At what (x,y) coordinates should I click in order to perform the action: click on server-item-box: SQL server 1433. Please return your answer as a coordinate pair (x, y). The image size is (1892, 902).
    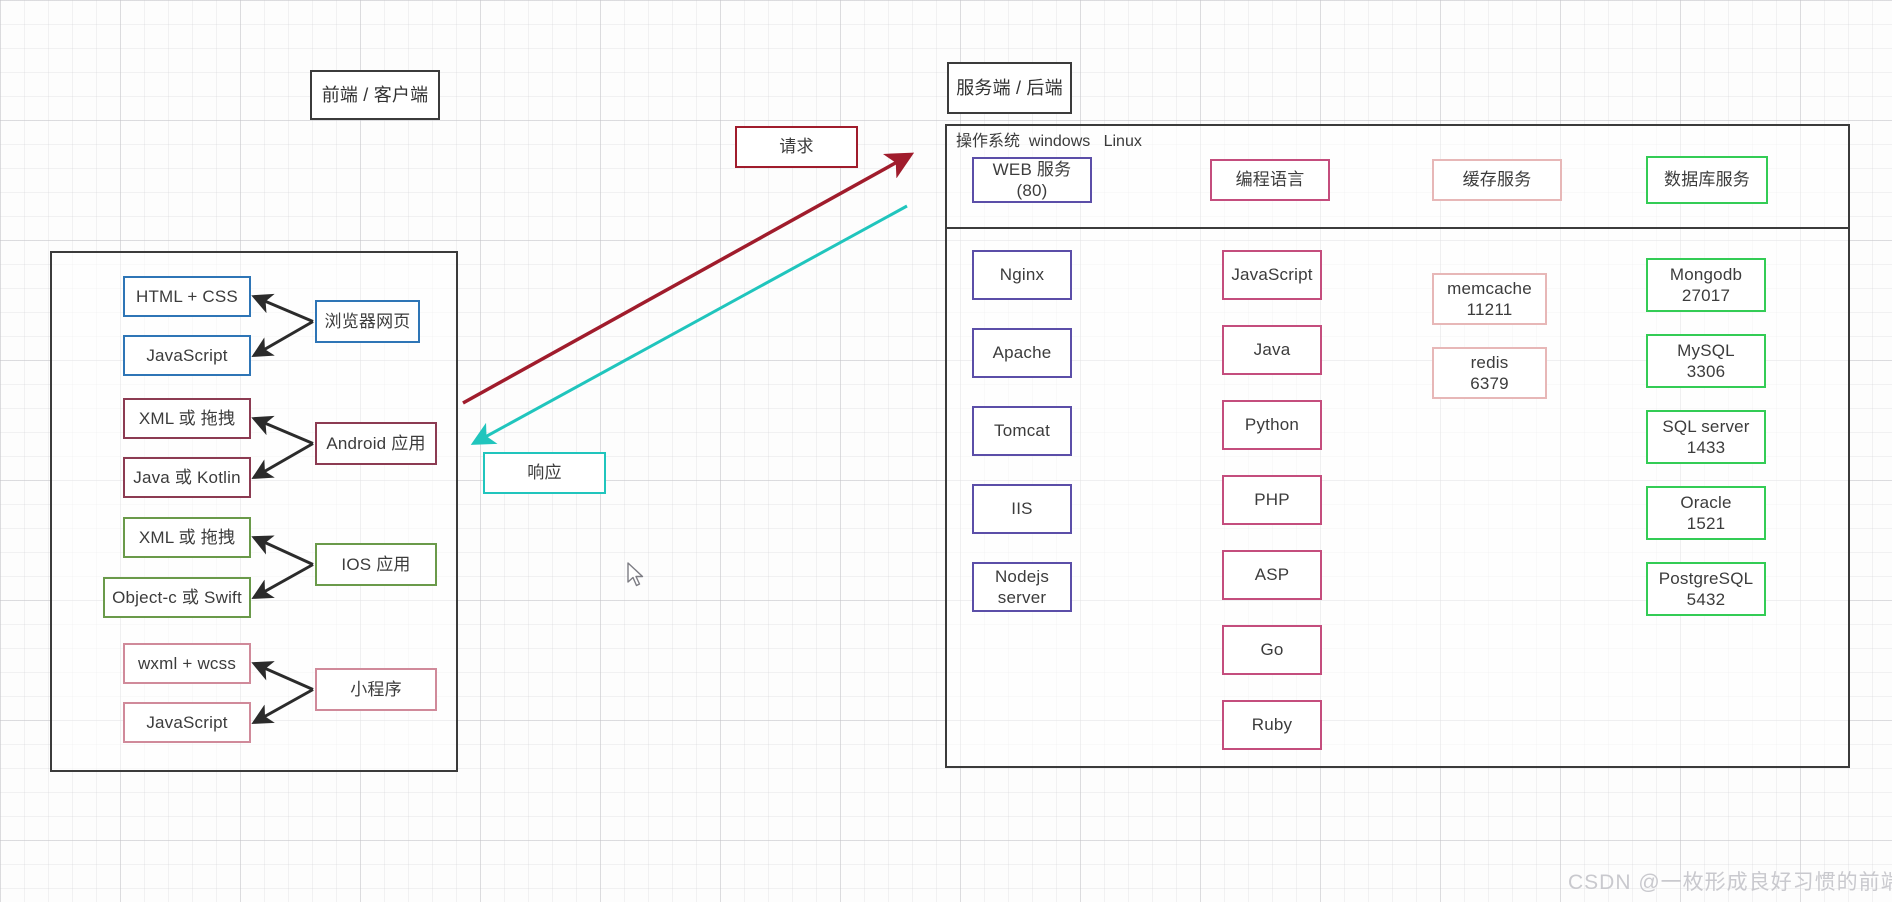
    Looking at the image, I should click on (1706, 437).